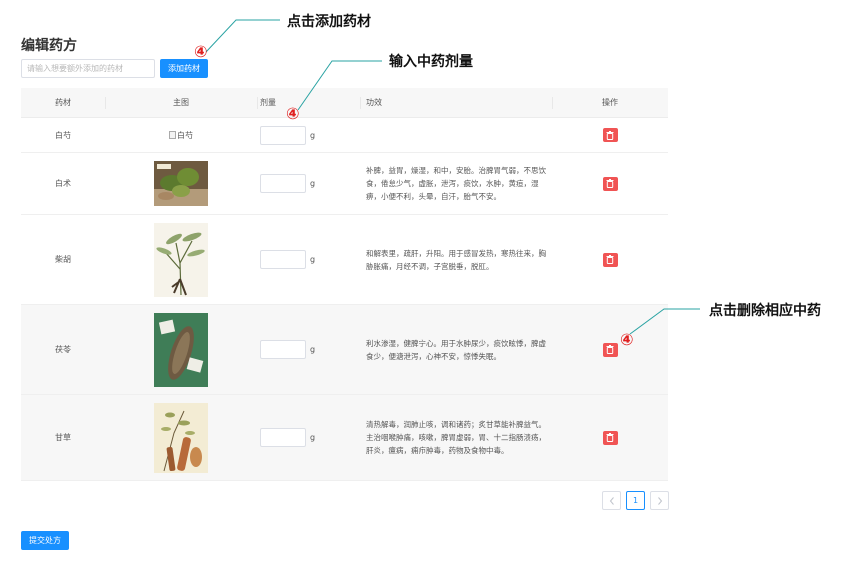 The image size is (864, 570). Describe the element at coordinates (242, 36) in the screenshot. I see `leader-line-add` at that location.